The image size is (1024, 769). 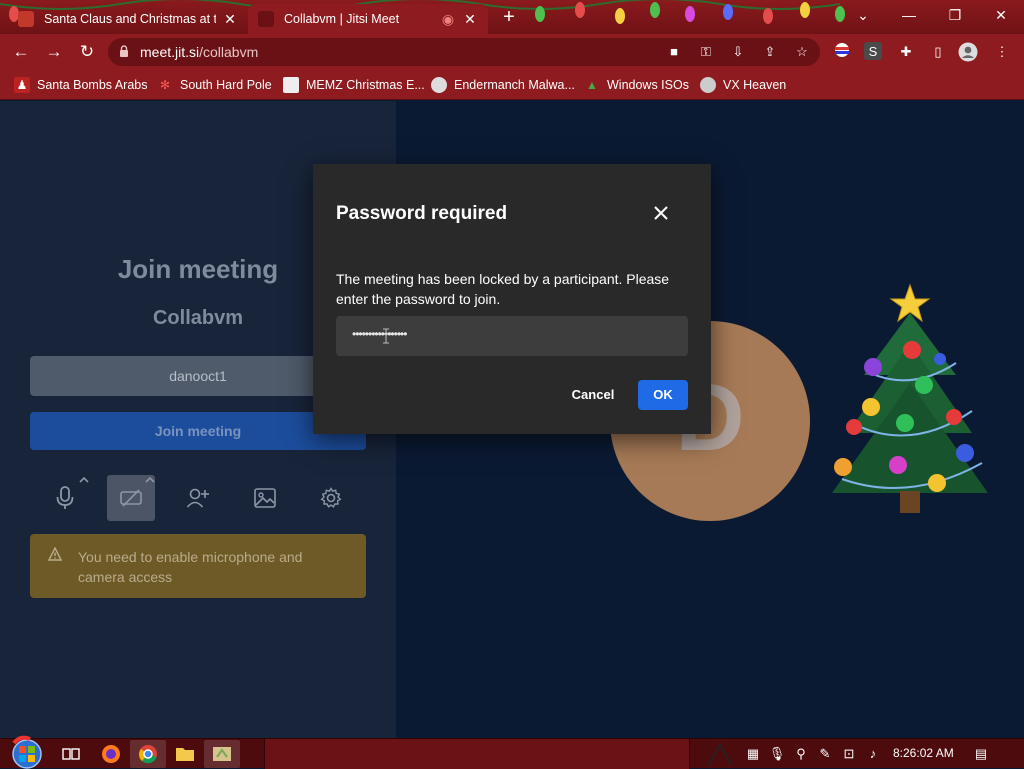 What do you see at coordinates (938, 52) in the screenshot?
I see `side-panel-icon: ▯` at bounding box center [938, 52].